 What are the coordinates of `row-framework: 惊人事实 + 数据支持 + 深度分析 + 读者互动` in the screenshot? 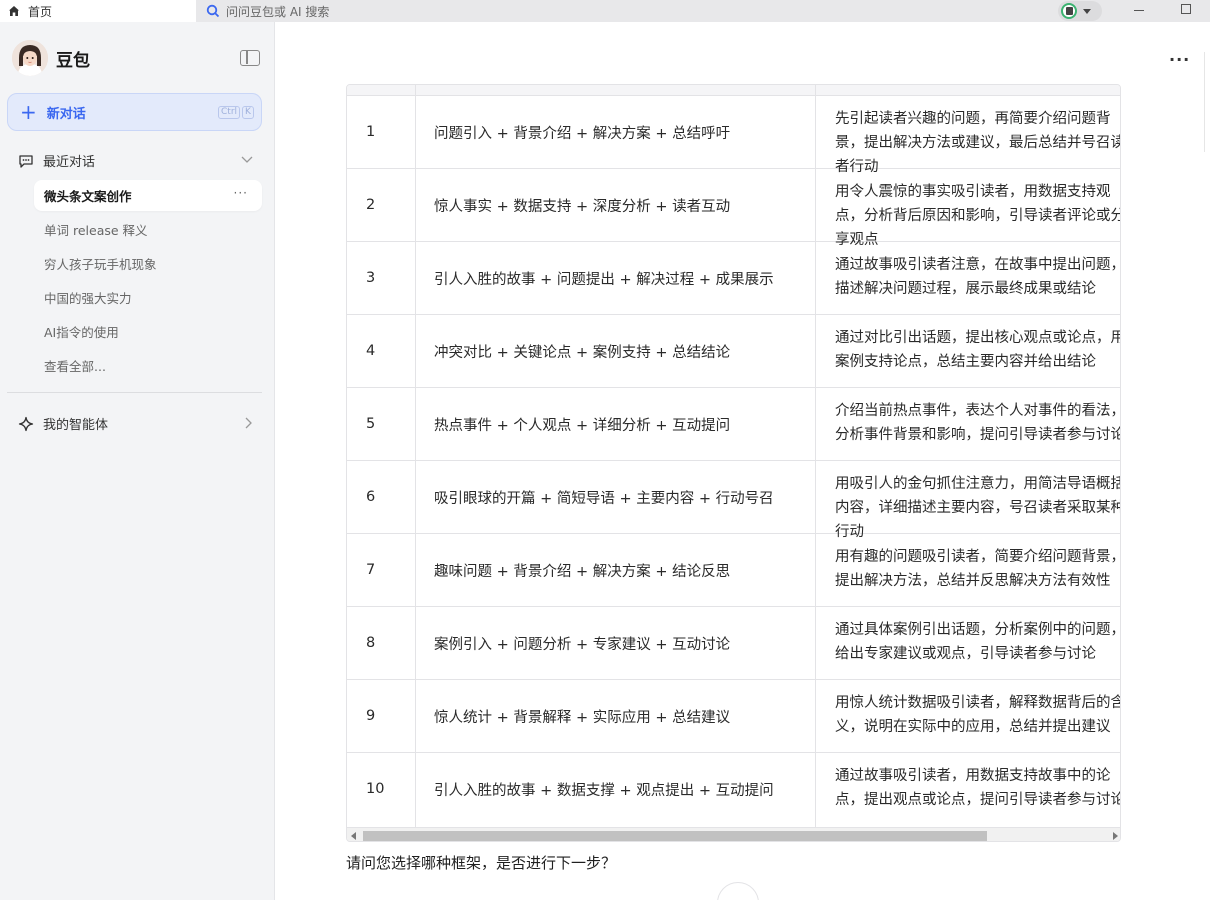 It's located at (582, 206).